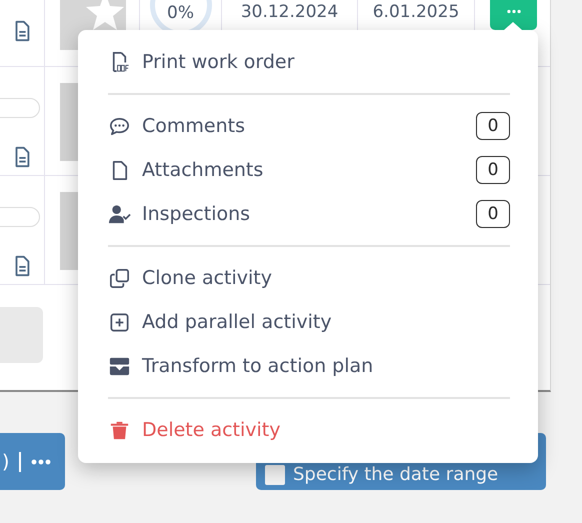 This screenshot has width=582, height=523. I want to click on person-check-icon, so click(119, 214).